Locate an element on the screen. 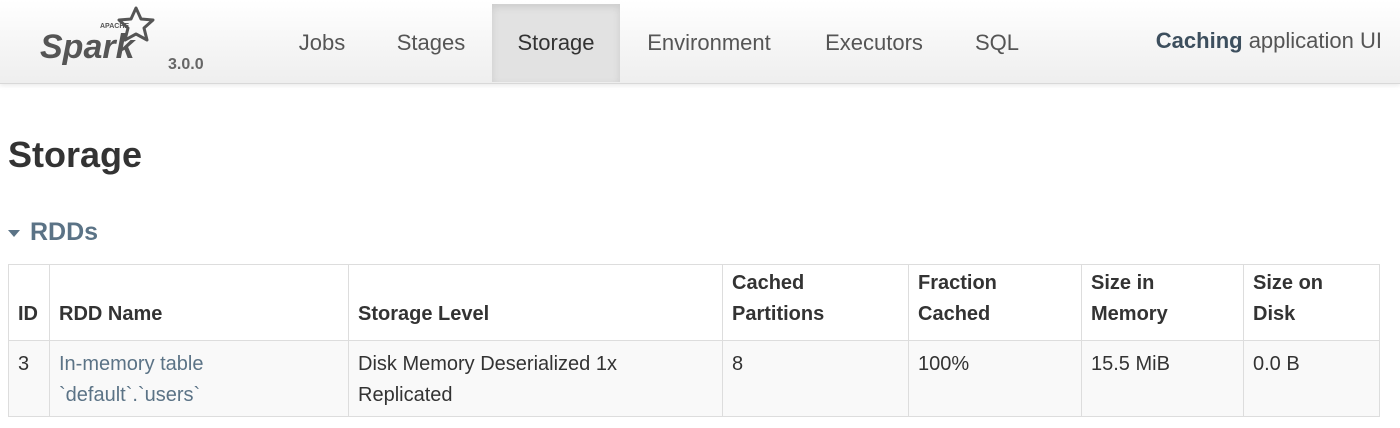 The width and height of the screenshot is (1400, 428). logo-spark-text: Spark is located at coordinates (88, 47).